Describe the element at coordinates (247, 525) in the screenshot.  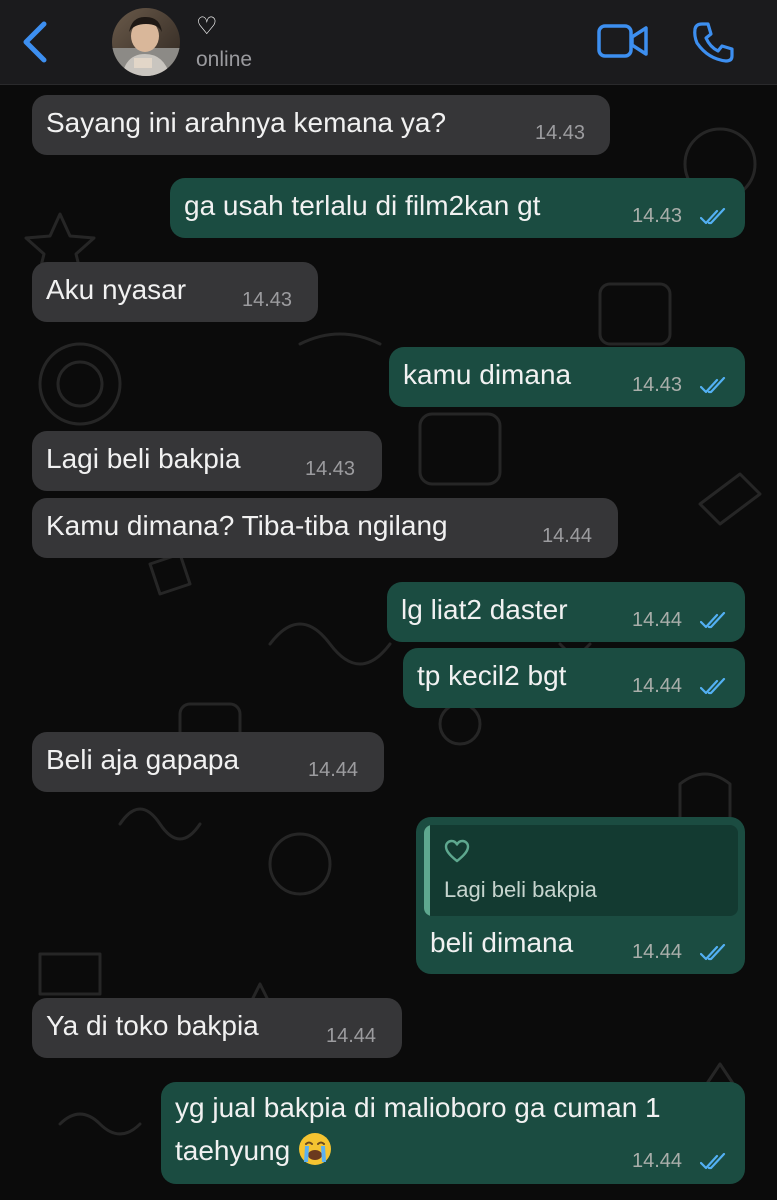
I see `message-text: Kamu dimana? Tiba-tiba ngilang` at that location.